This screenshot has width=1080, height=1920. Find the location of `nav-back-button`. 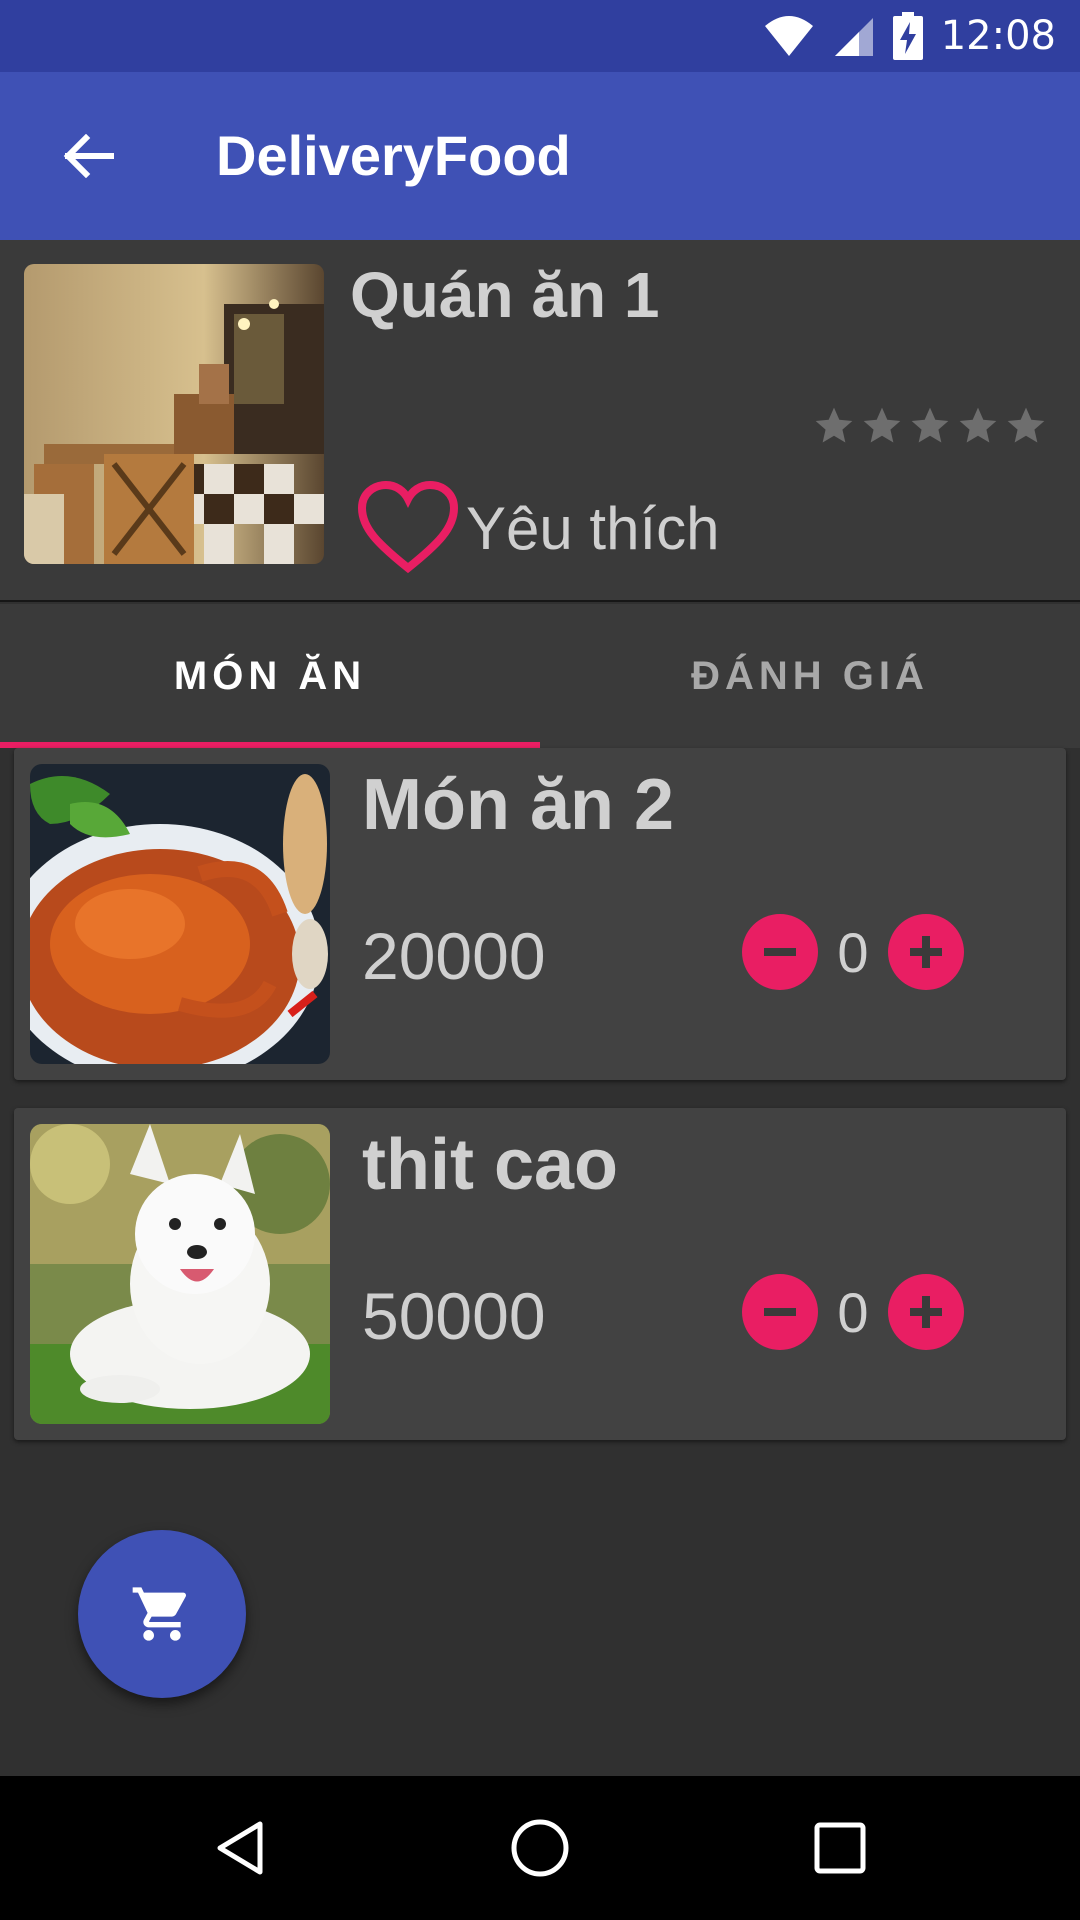

nav-back-button is located at coordinates (240, 1848).